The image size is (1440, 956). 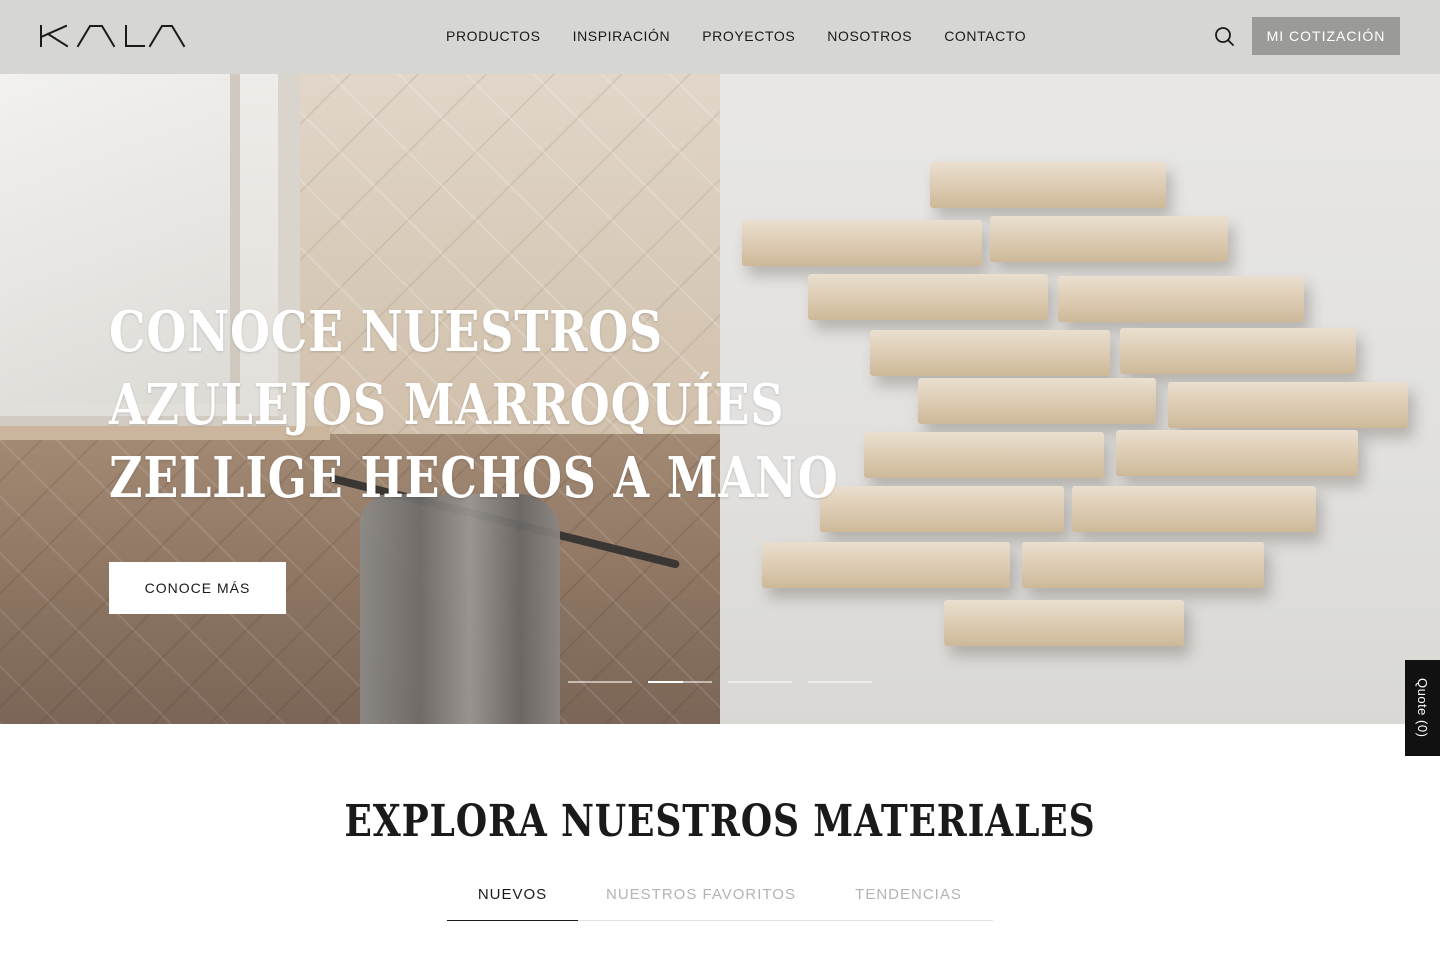 What do you see at coordinates (908, 902) in the screenshot?
I see `tab-tendencias: TENDENCIAS` at bounding box center [908, 902].